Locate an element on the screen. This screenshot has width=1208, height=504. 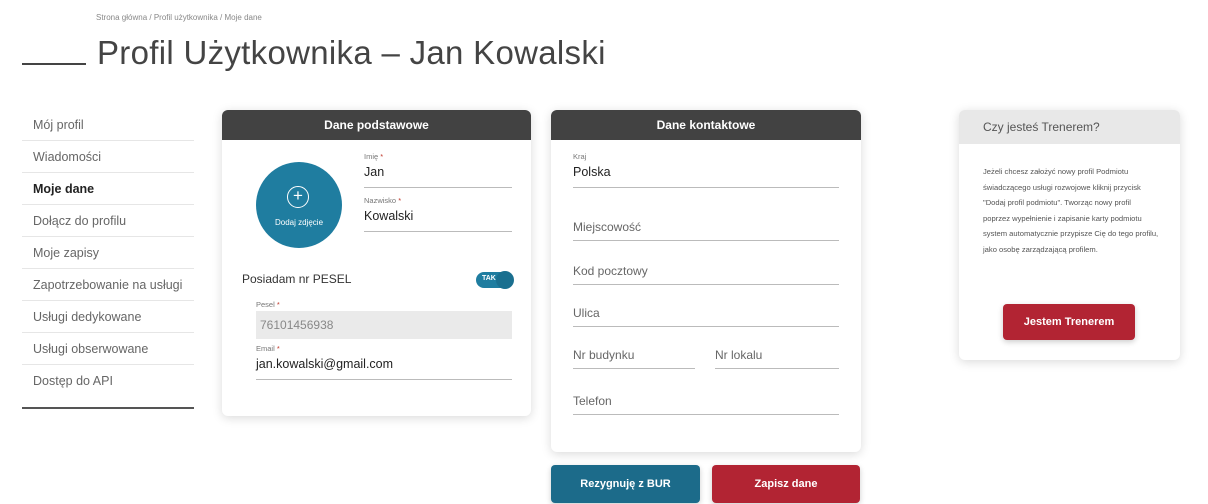
contact-data-header: Dane kontaktowe is located at coordinates (706, 125).